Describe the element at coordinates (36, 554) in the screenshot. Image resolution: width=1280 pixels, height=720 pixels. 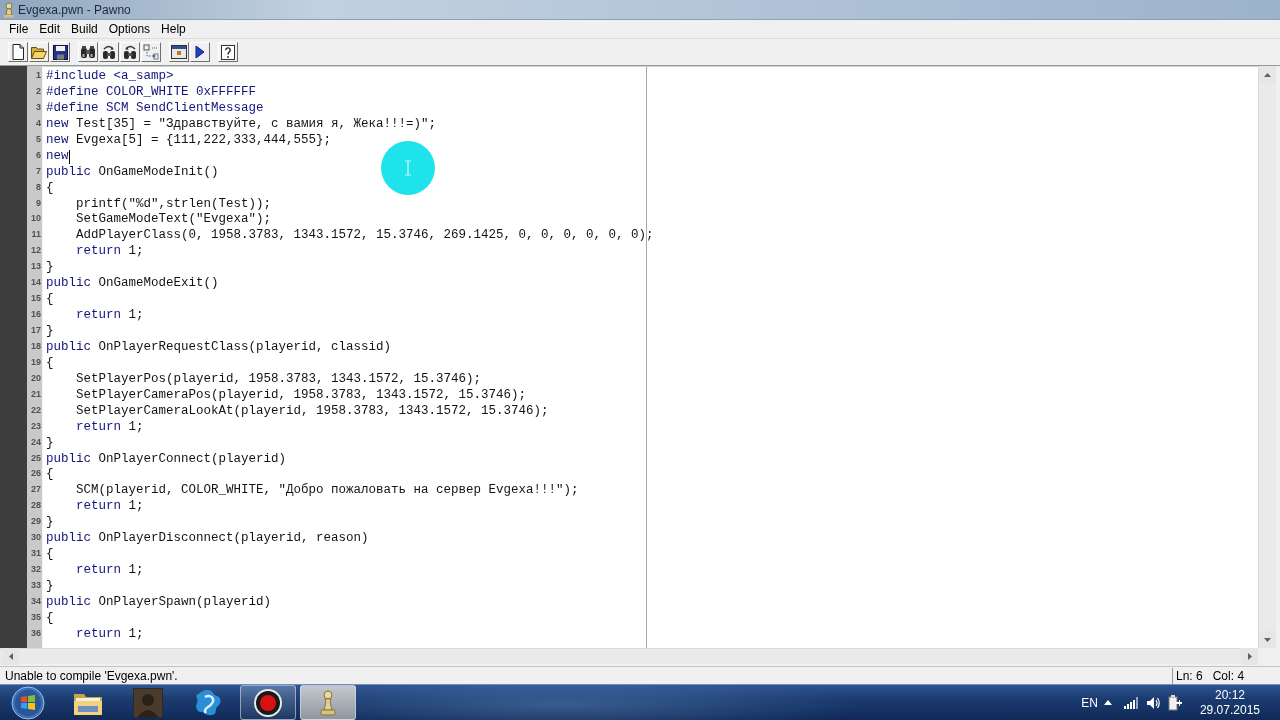
I see `line-number: 31` at that location.